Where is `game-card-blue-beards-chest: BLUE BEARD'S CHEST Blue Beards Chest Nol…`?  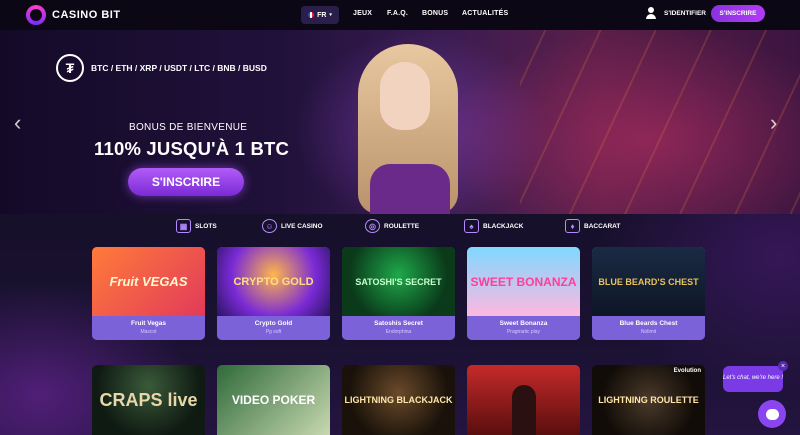
game-card-blue-beards-chest: BLUE BEARD'S CHEST Blue Beards Chest Nol… is located at coordinates (648, 293).